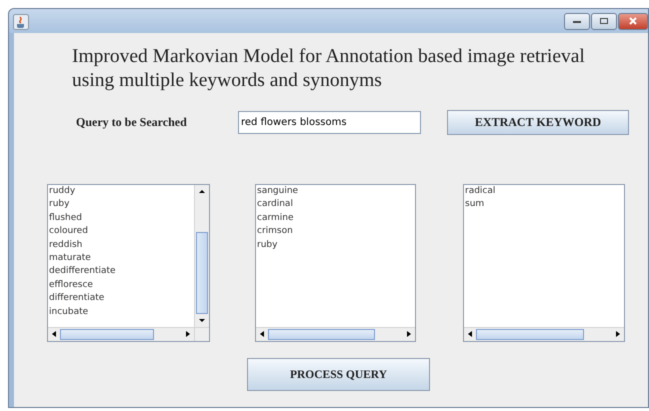 This screenshot has height=411, width=649. I want to click on maximize-button, so click(604, 21).